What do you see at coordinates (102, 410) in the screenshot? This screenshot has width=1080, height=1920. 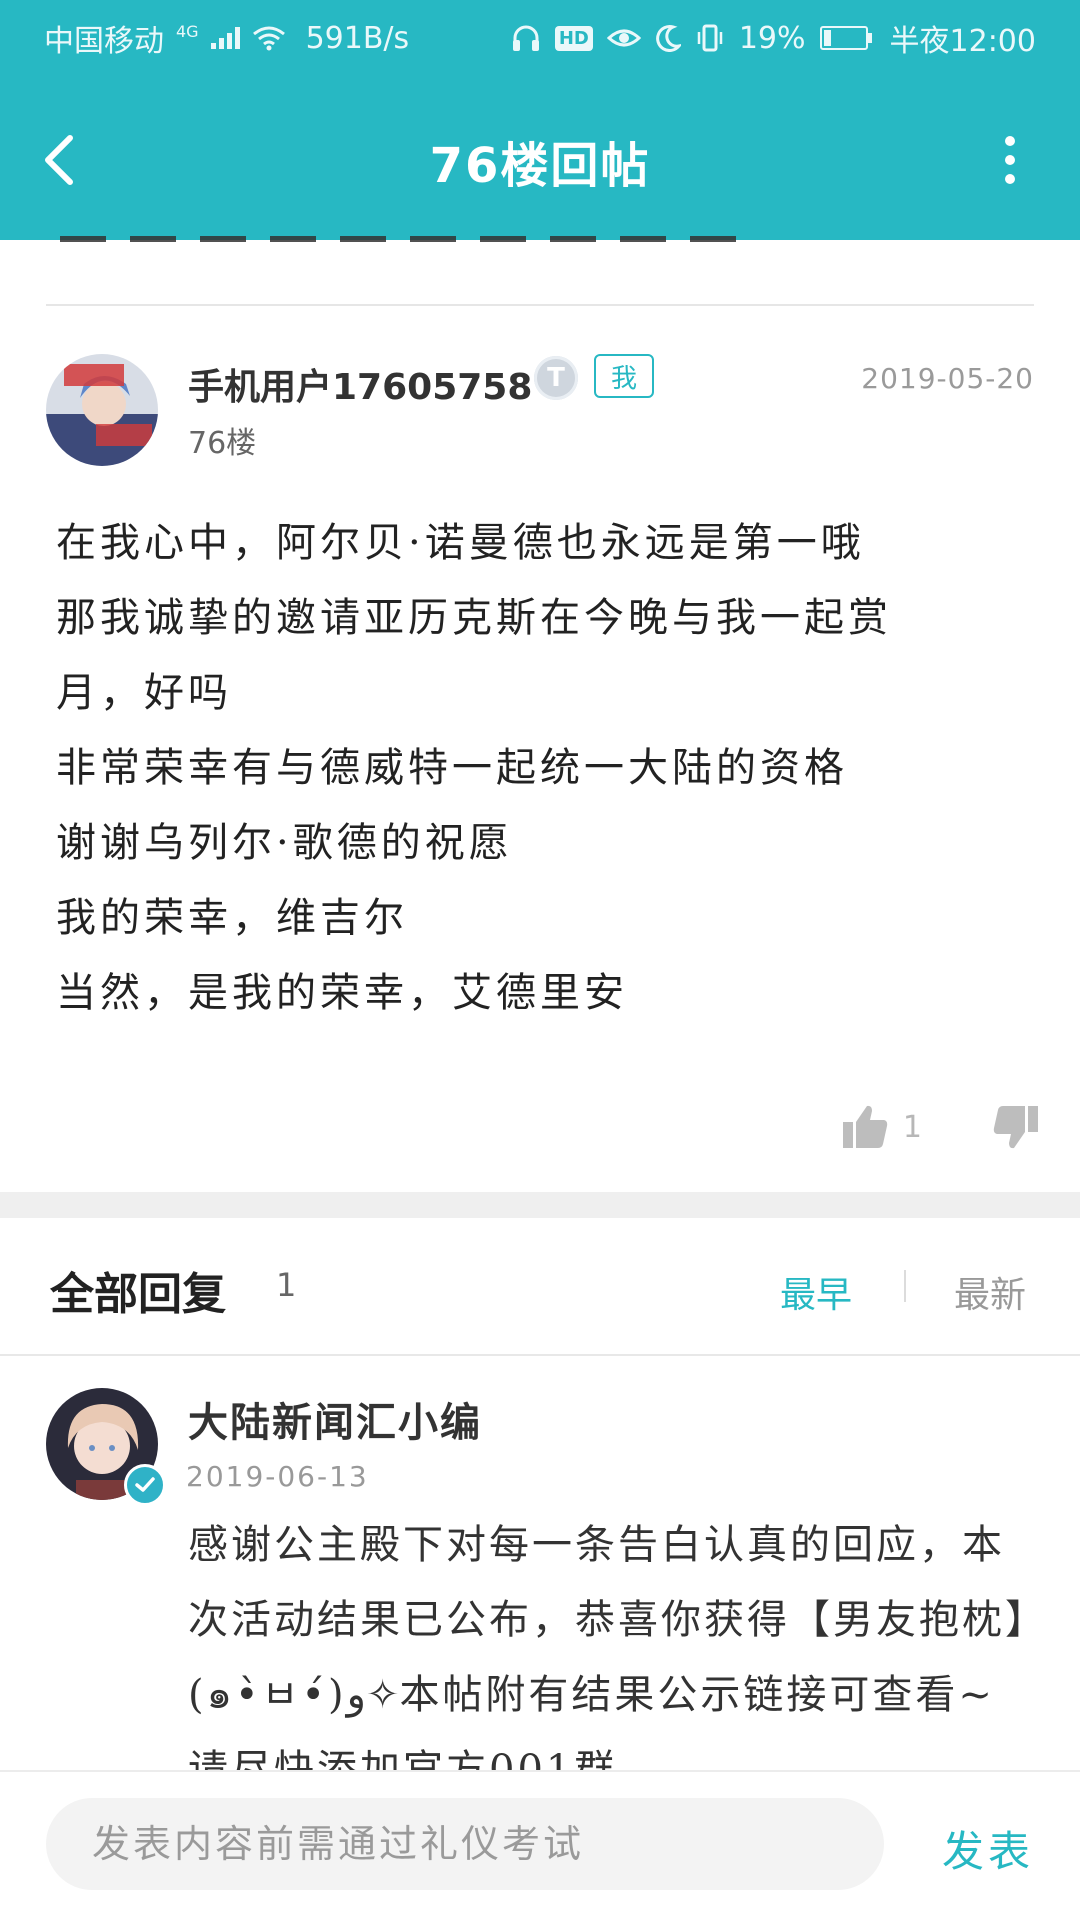 I see `user-avatar` at bounding box center [102, 410].